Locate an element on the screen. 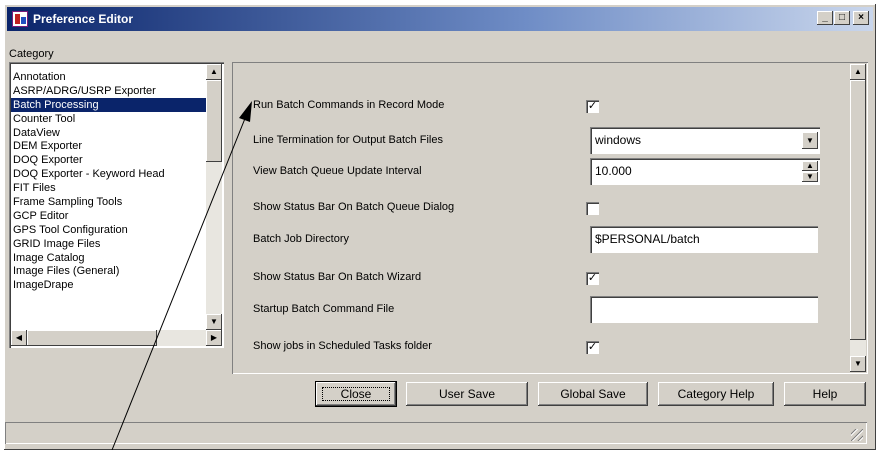 The height and width of the screenshot is (450, 880). preference-text-field: $PERSONAL/batch is located at coordinates (704, 239).